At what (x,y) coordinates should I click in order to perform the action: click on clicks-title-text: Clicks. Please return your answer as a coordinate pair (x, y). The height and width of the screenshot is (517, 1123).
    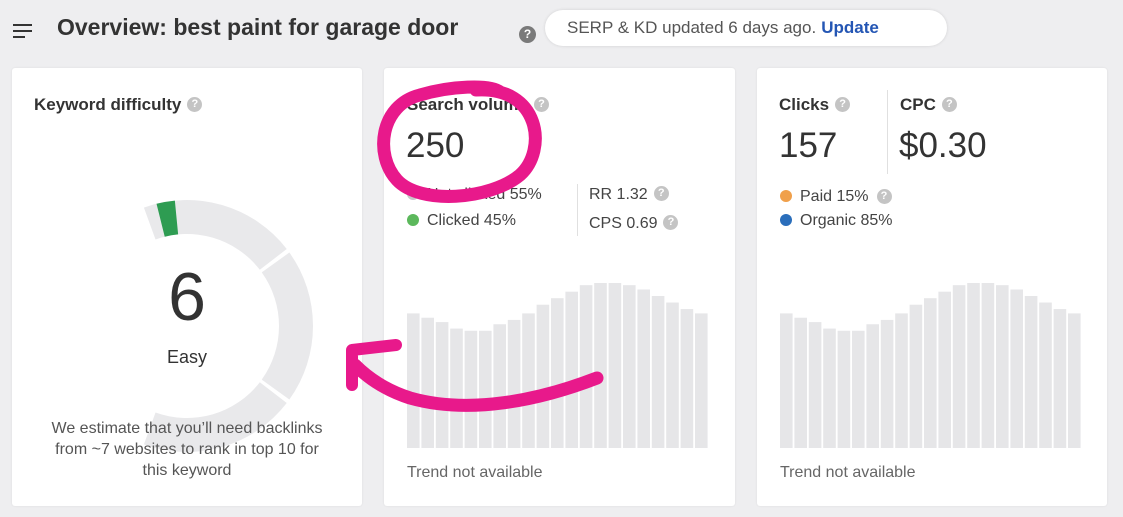
    Looking at the image, I should click on (804, 104).